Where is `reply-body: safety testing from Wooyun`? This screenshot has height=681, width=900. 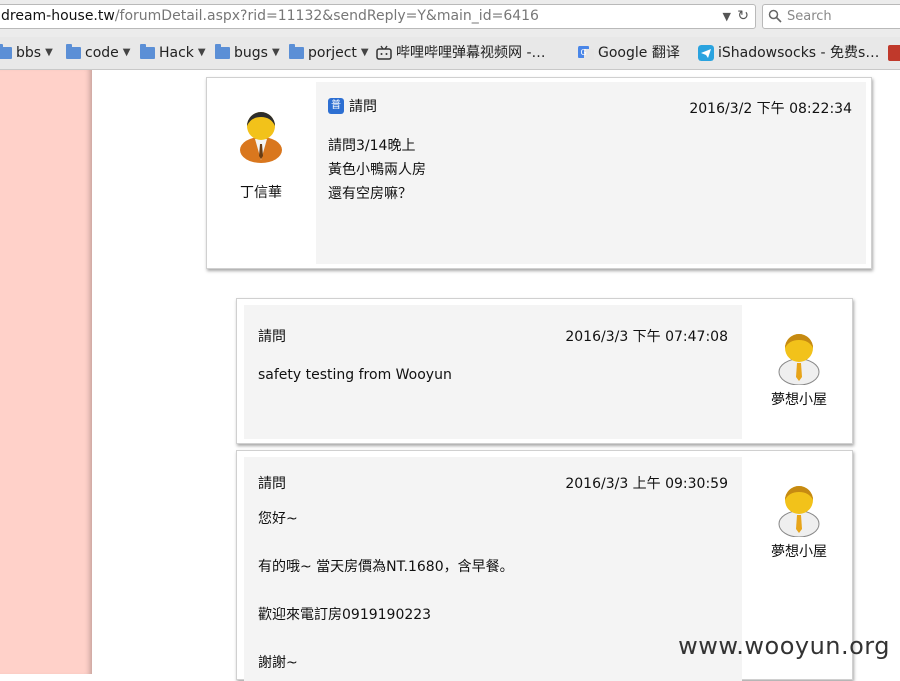
reply-body: safety testing from Wooyun is located at coordinates (355, 375).